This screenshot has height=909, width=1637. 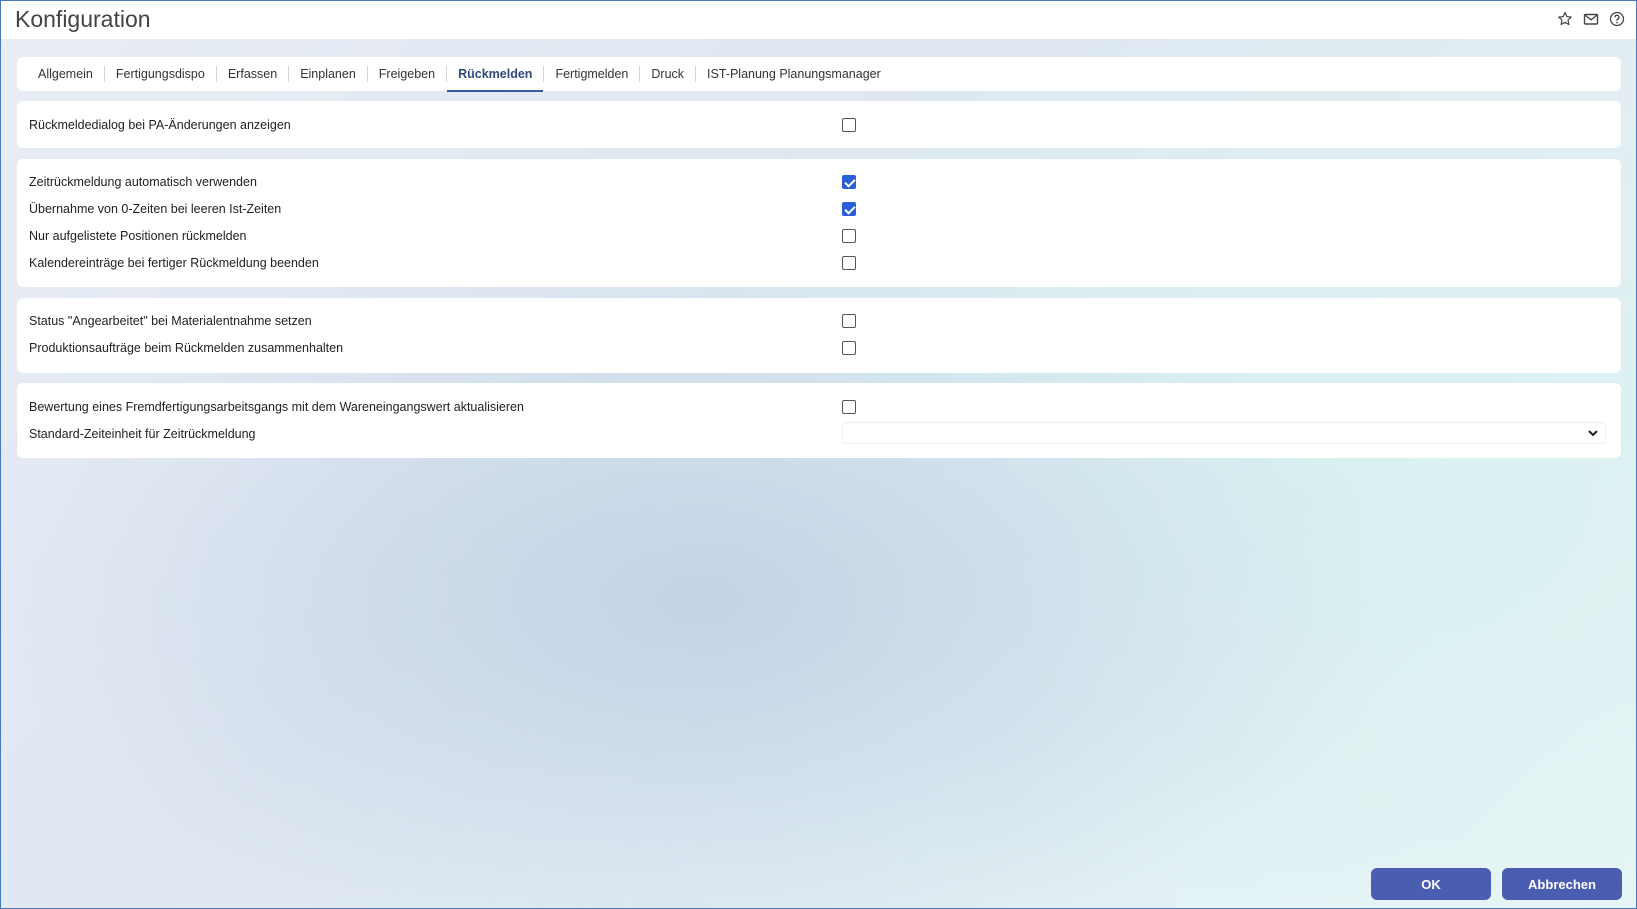 What do you see at coordinates (83, 19) in the screenshot?
I see `page-title: Konfiguration` at bounding box center [83, 19].